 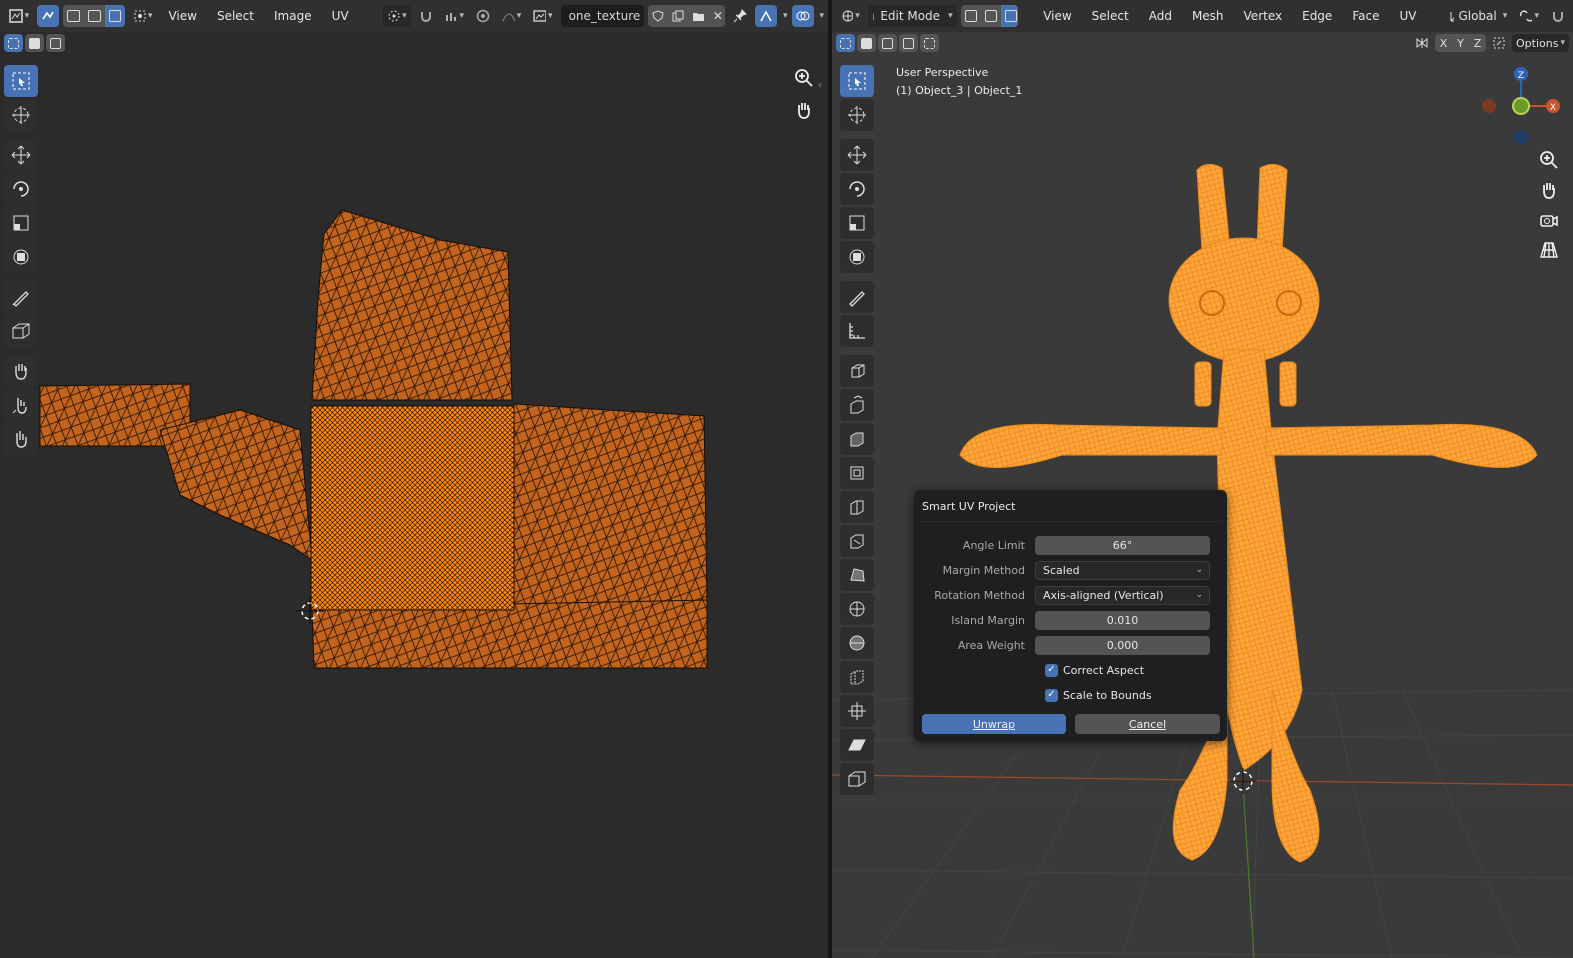 I want to click on tool-shrink-fatten, so click(x=857, y=711).